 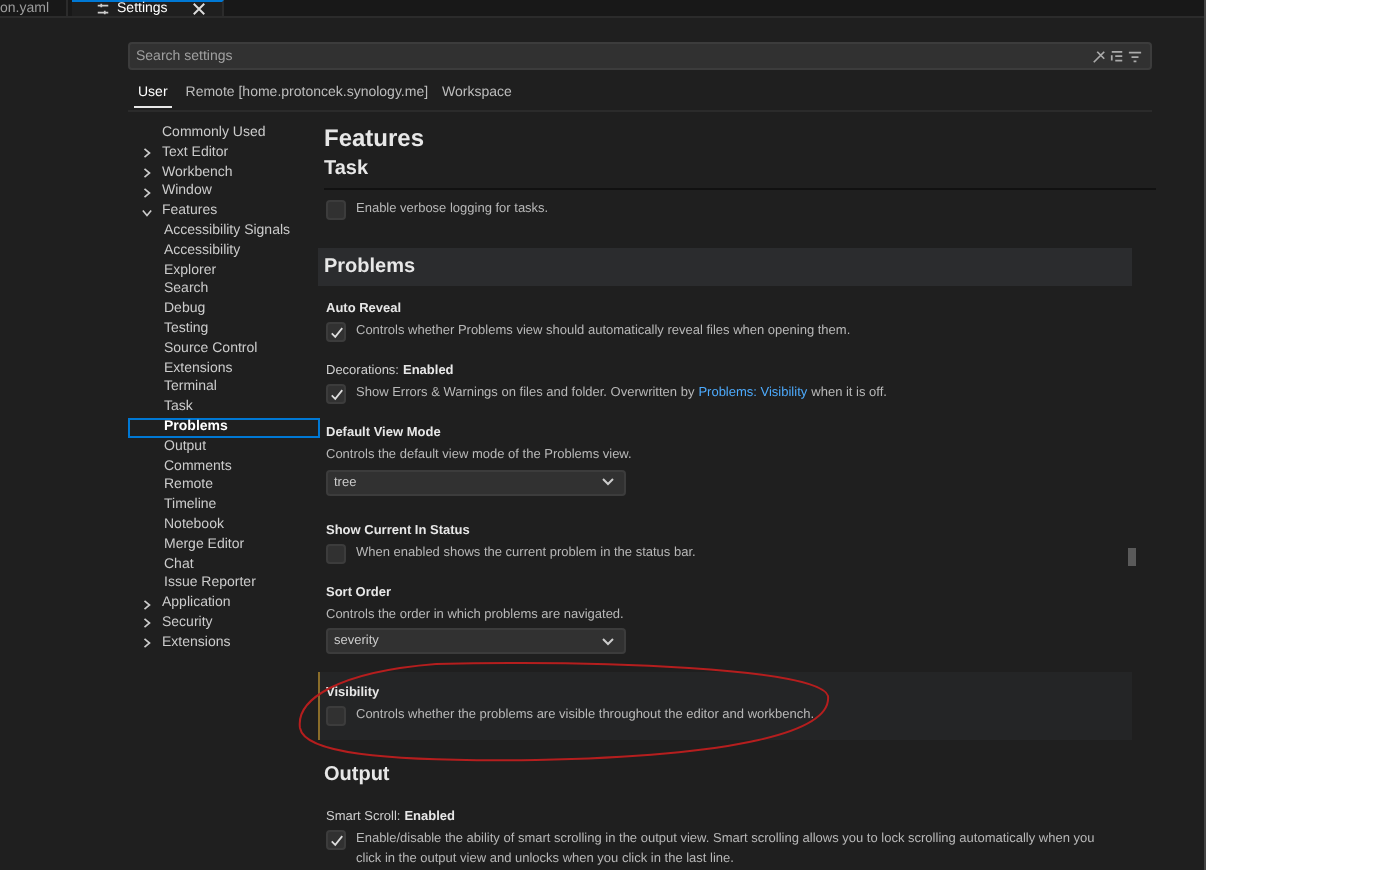 I want to click on clear-icon, so click(x=1099, y=56).